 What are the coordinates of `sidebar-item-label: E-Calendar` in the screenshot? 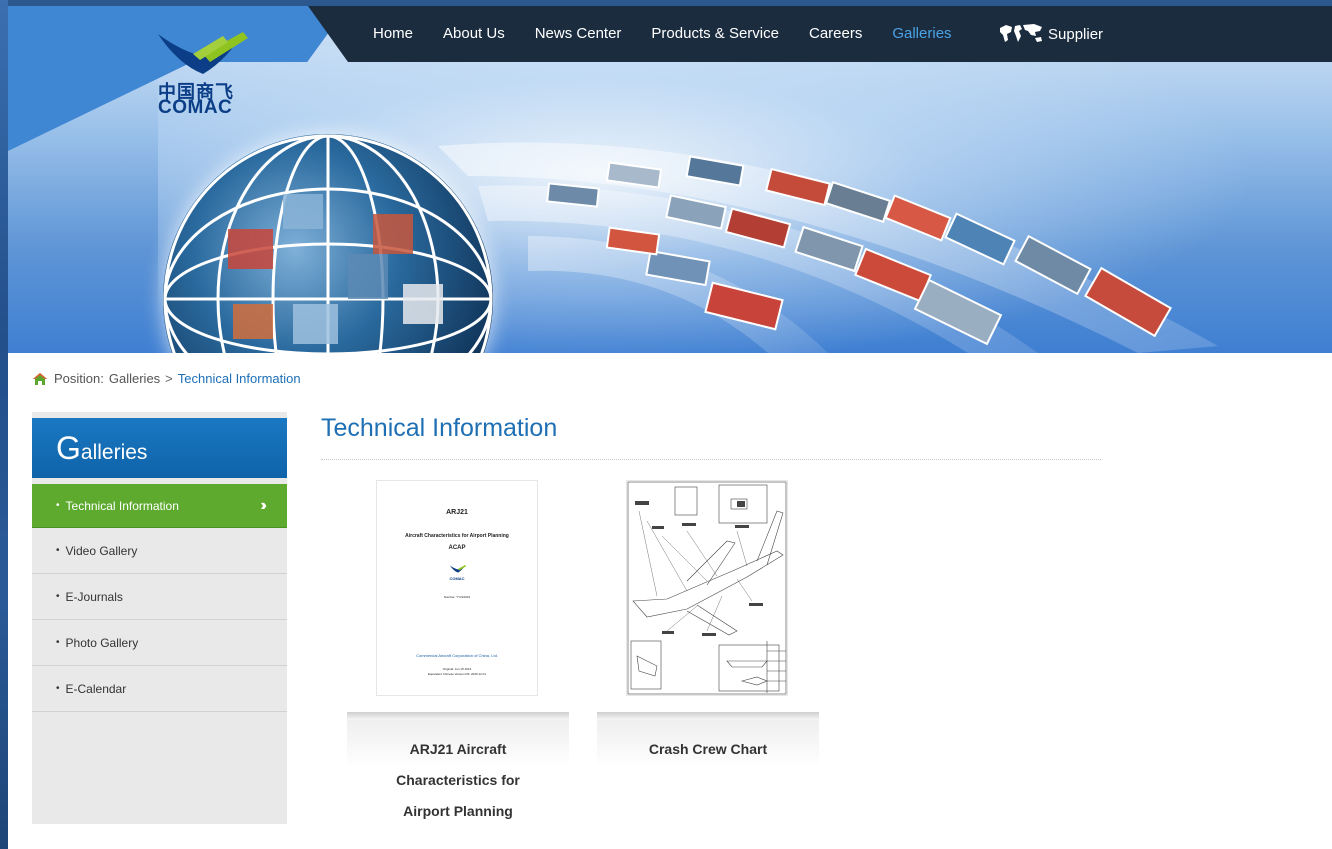 It's located at (96, 688).